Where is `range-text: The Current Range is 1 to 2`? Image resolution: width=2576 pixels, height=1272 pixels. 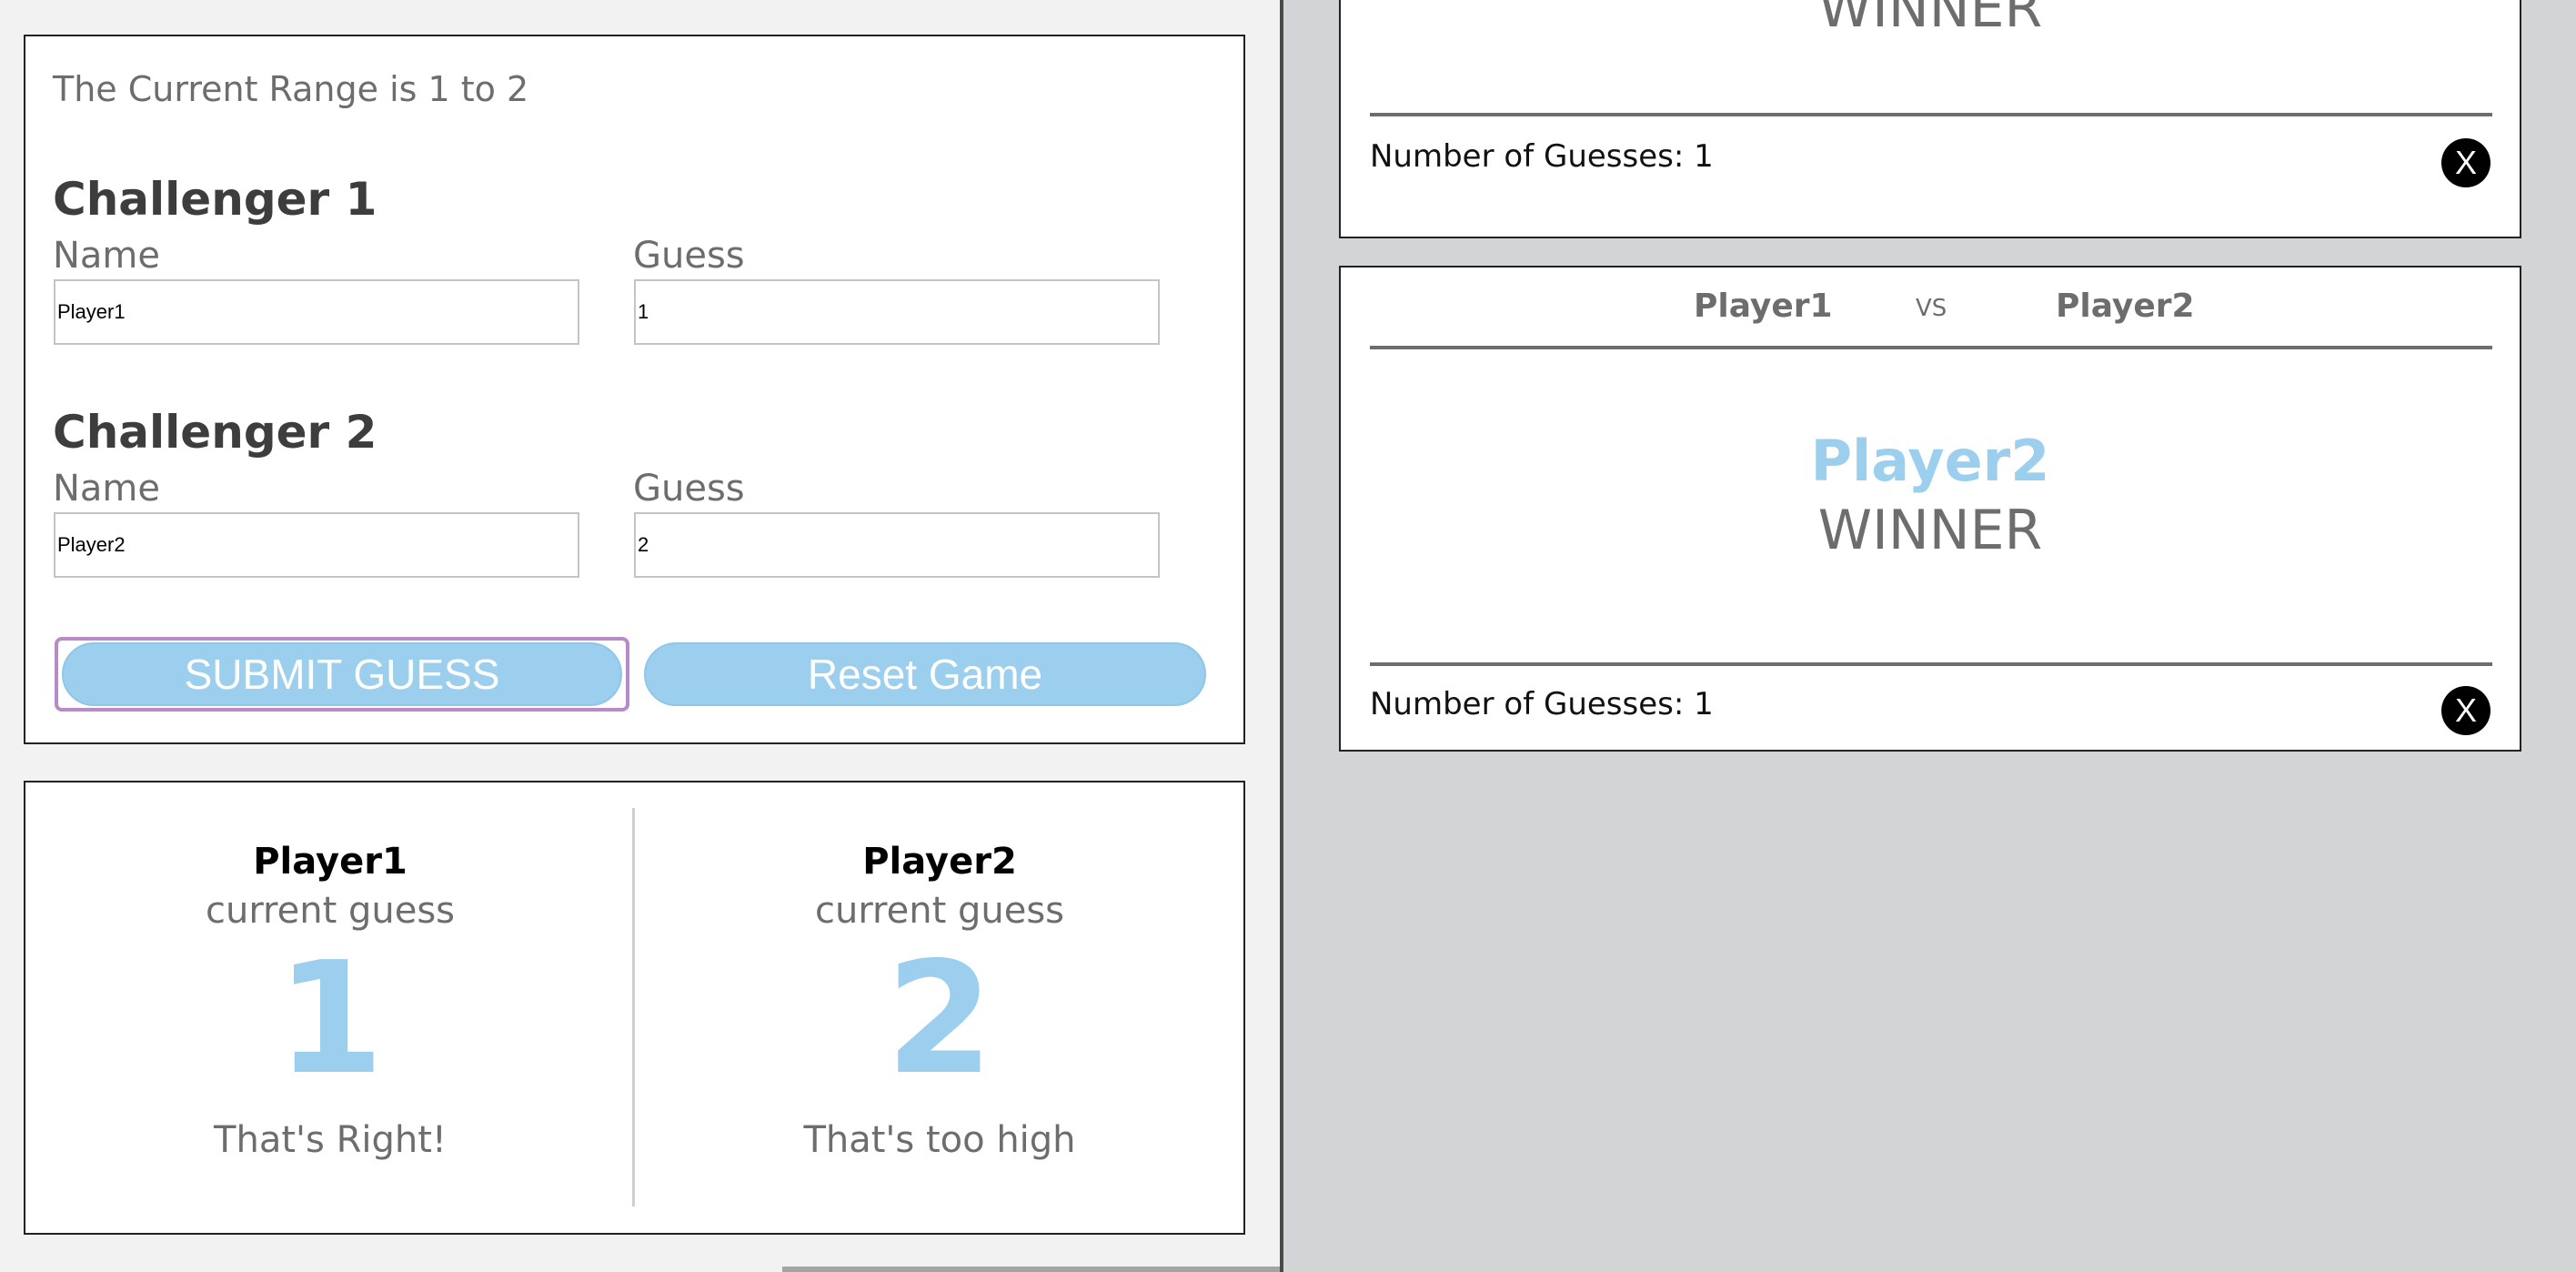
range-text: The Current Range is 1 to 2 is located at coordinates (291, 89).